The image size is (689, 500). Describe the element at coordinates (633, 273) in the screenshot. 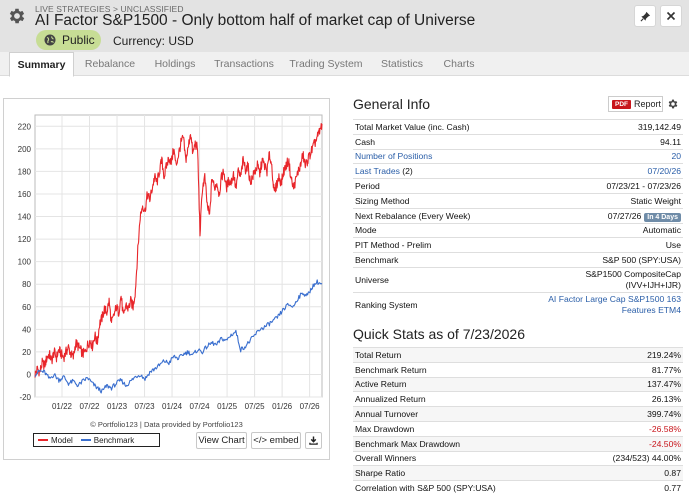

I see `universe-name: S&P1500 CompositeCap` at that location.